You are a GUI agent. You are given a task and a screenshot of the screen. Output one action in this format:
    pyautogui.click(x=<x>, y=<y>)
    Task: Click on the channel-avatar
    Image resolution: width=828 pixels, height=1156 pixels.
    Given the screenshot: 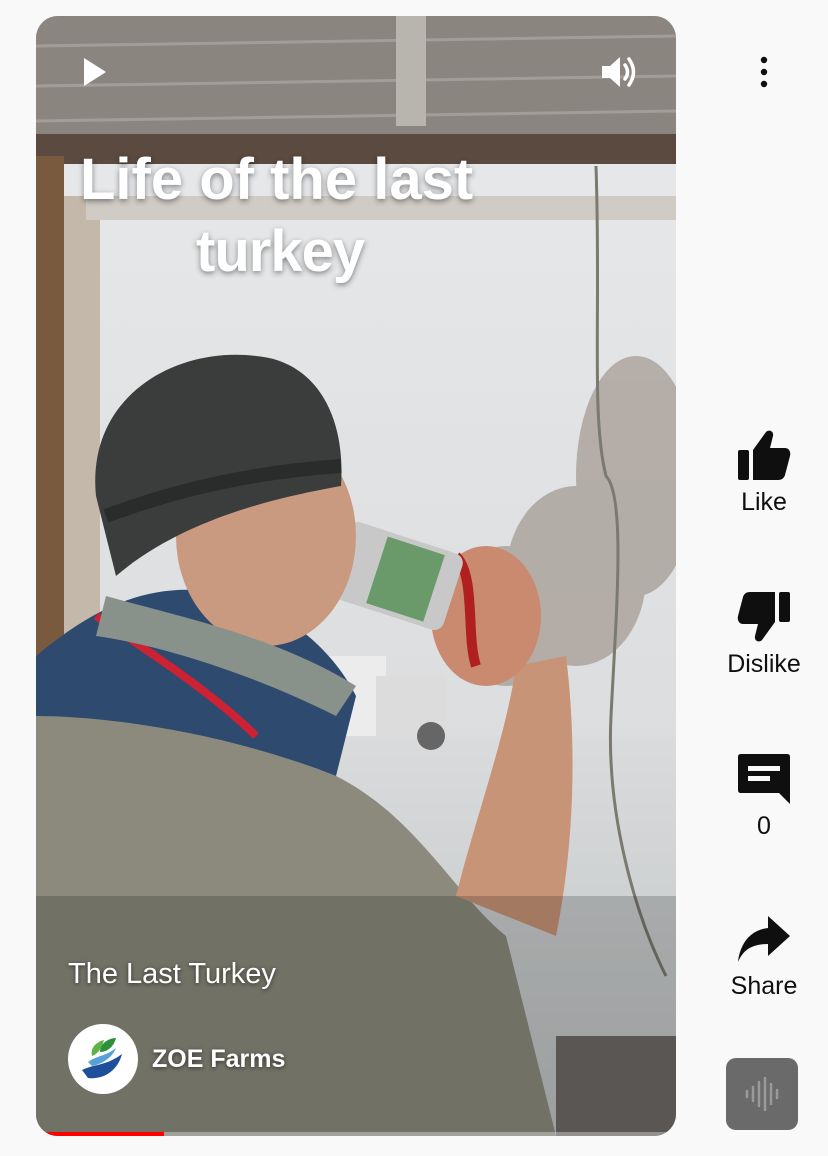 What is the action you would take?
    pyautogui.click(x=103, y=1059)
    